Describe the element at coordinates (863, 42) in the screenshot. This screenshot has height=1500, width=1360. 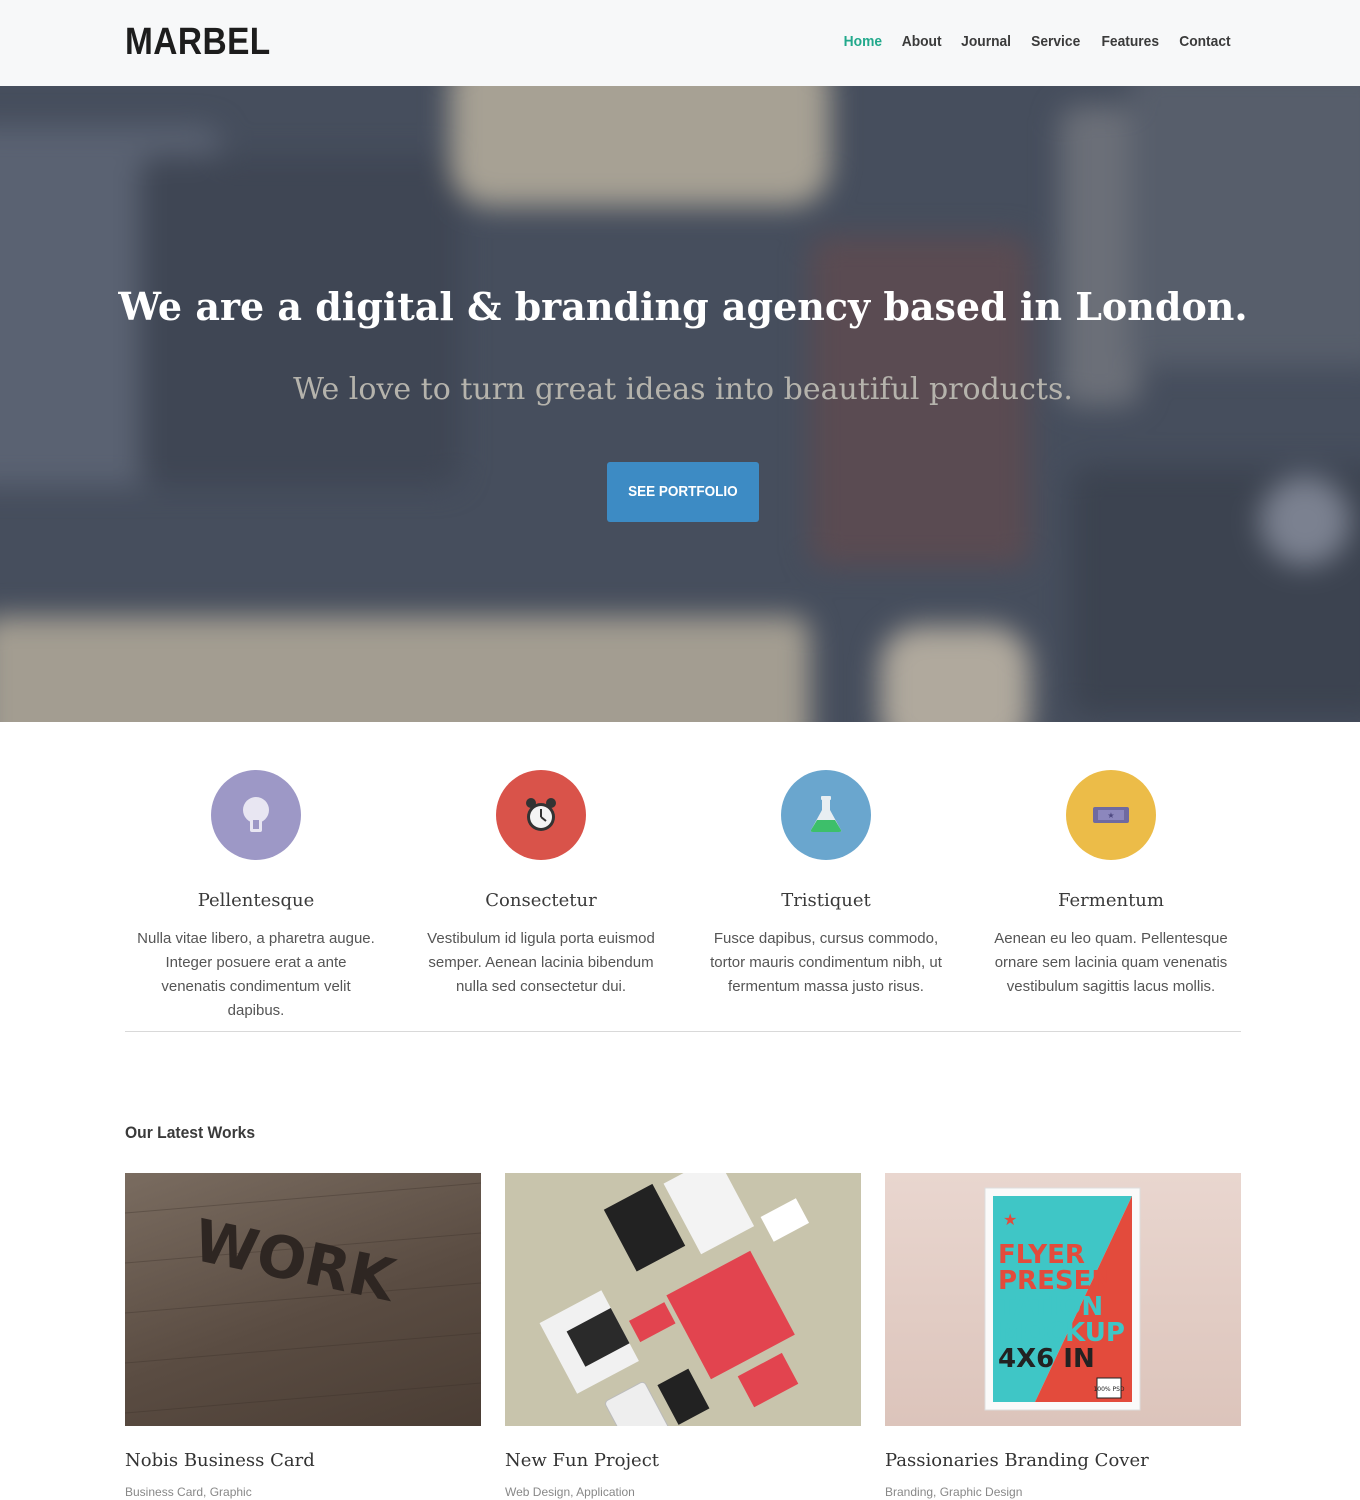
I see `nav-item-home: Home` at that location.